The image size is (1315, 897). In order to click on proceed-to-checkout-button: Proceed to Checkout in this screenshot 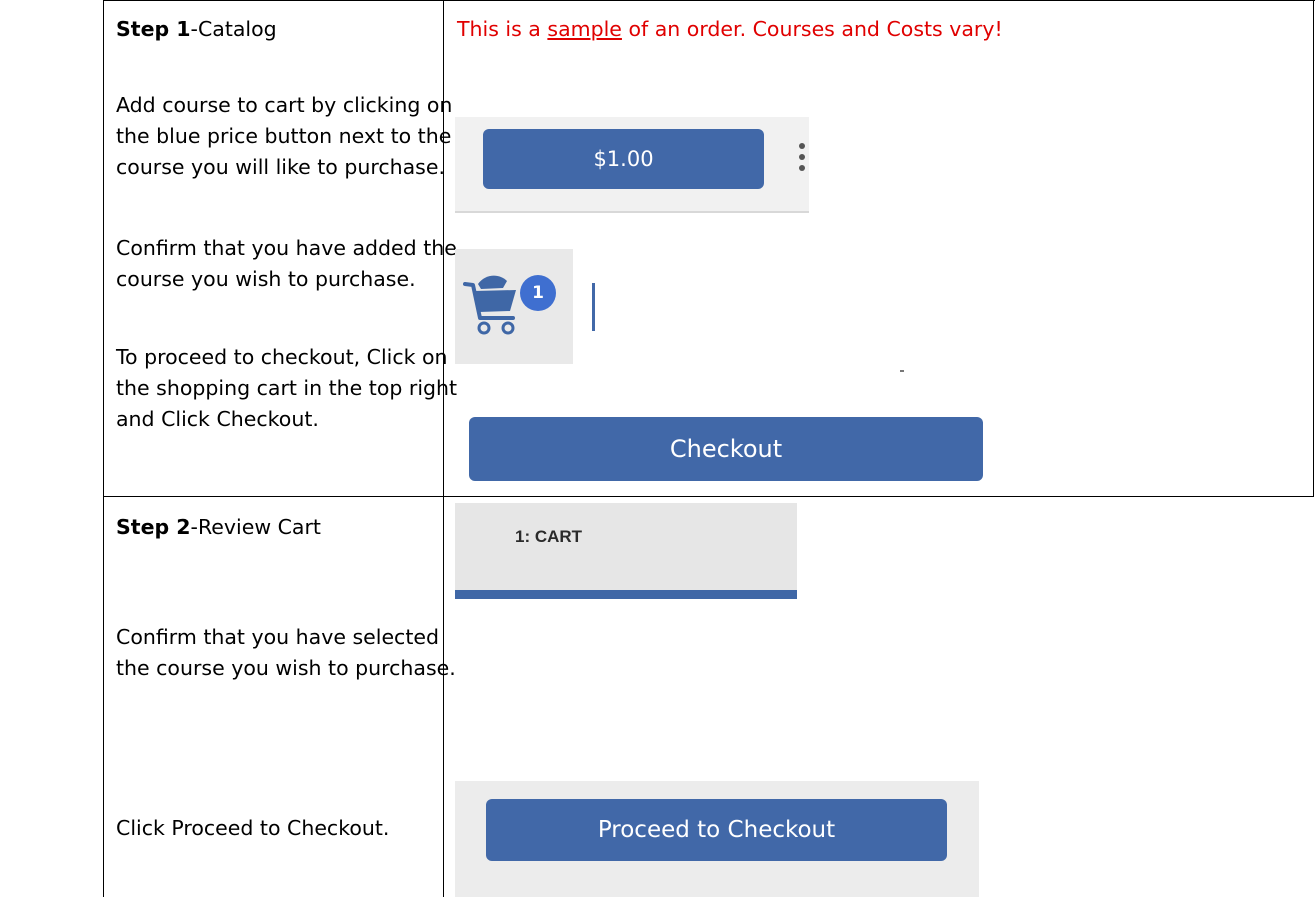, I will do `click(716, 830)`.